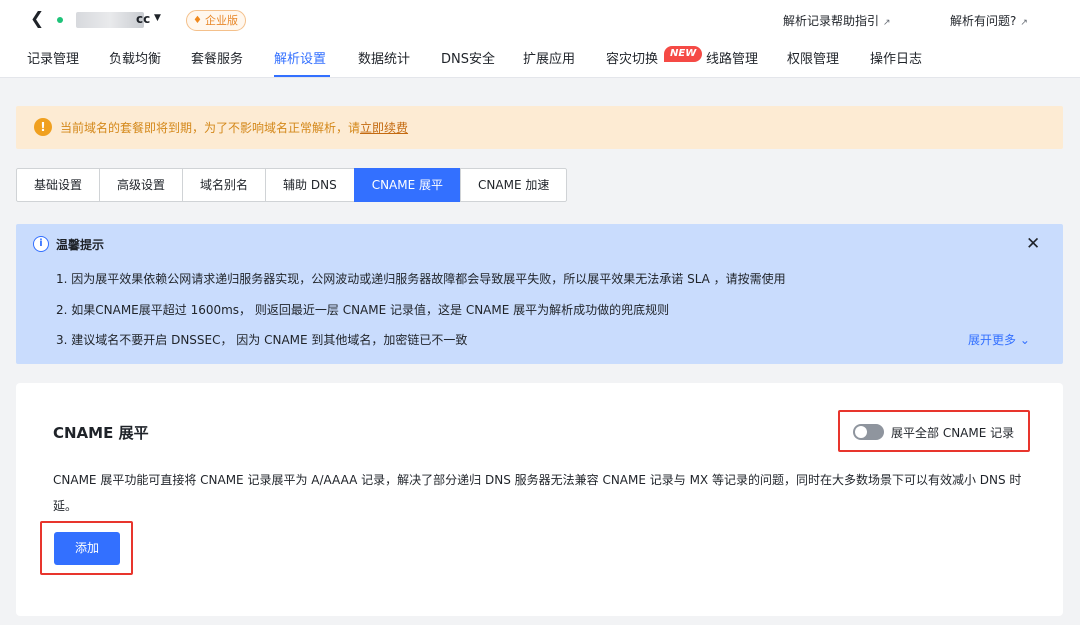 Image resolution: width=1080 pixels, height=625 pixels. What do you see at coordinates (80, 245) in the screenshot?
I see `tips-title: 温馨提示` at bounding box center [80, 245].